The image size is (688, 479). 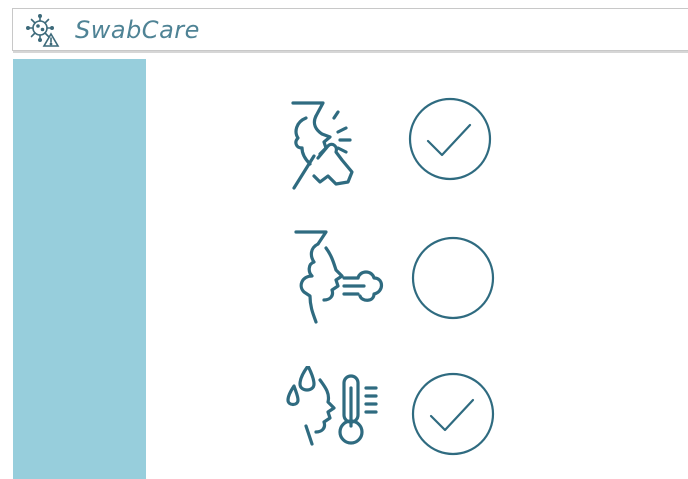 I want to click on symptom-row-fever, so click(x=395, y=416).